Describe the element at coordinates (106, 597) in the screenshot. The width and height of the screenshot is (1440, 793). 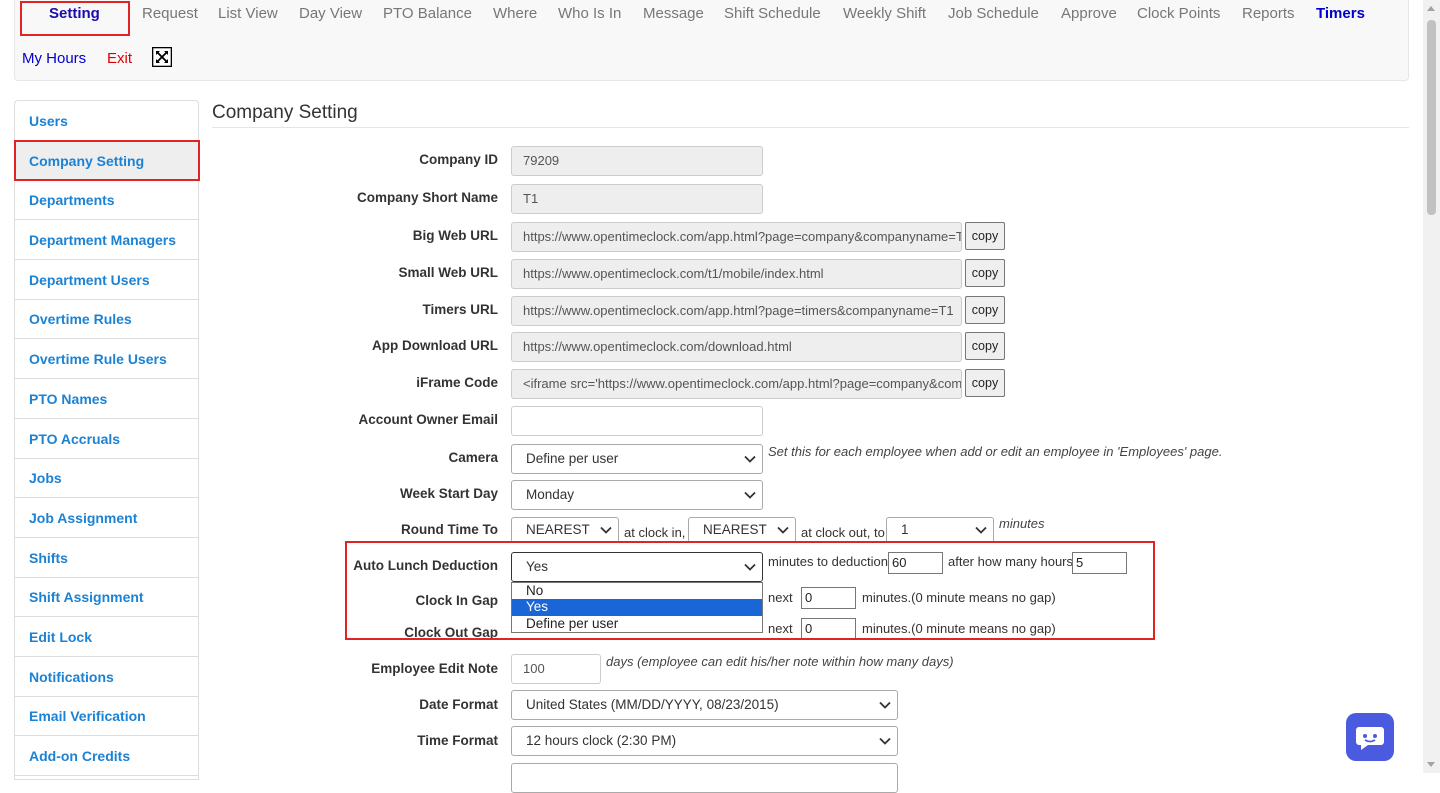
I see `sidebar-item-shift-assignment: Shift Assignment` at that location.